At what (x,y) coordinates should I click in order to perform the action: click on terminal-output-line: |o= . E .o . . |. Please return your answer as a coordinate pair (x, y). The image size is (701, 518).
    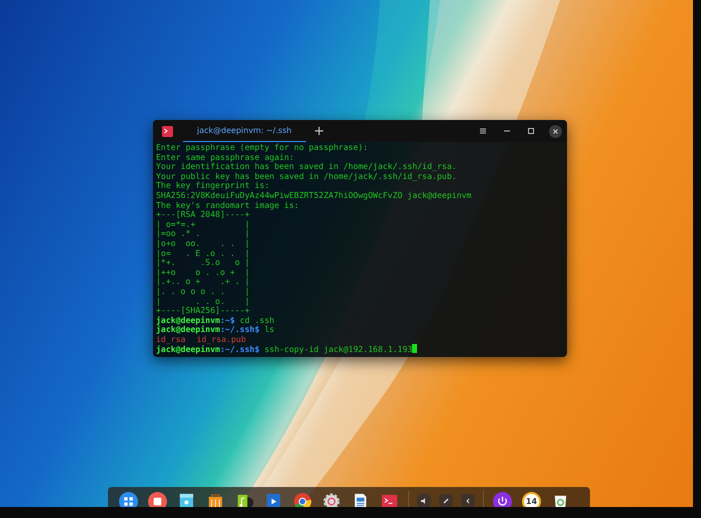
    Looking at the image, I should click on (203, 253).